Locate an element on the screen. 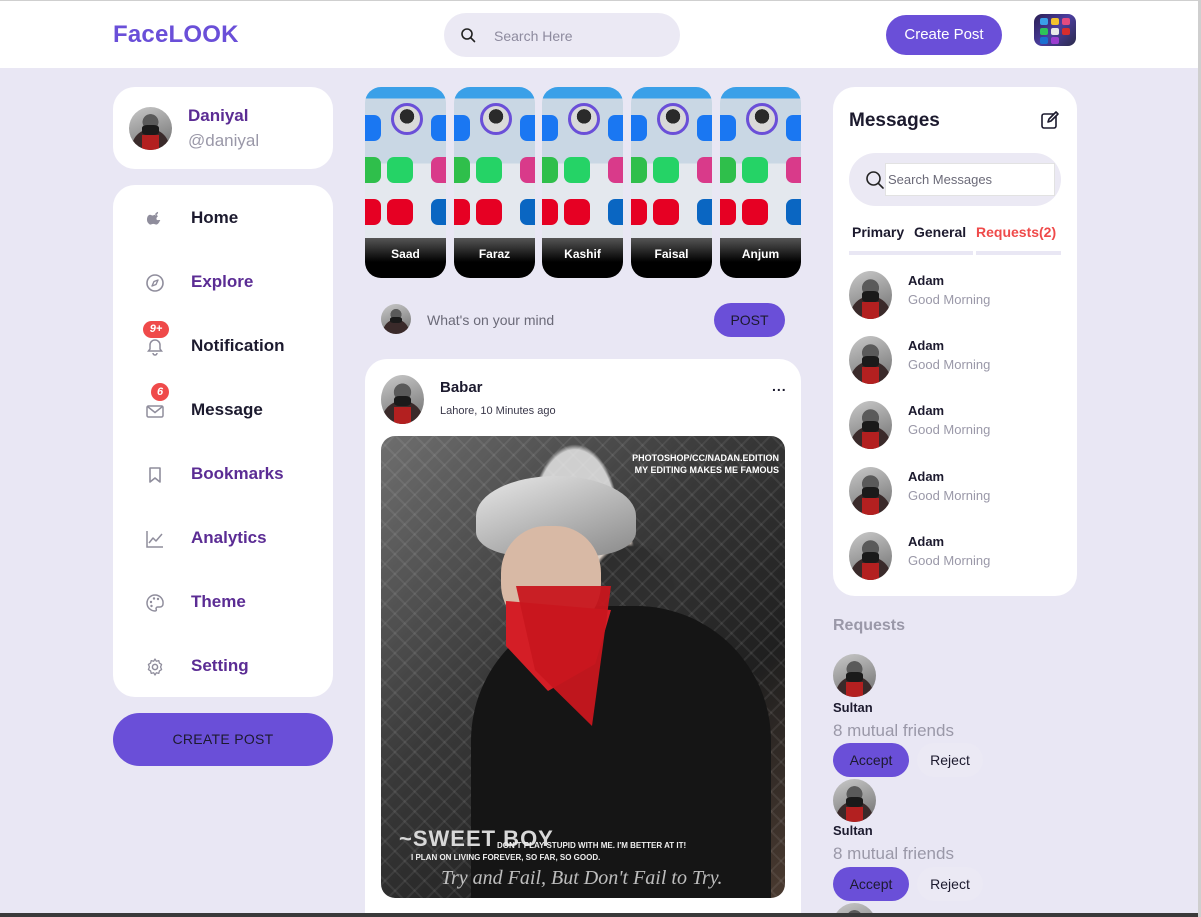  message-search: Search Messages is located at coordinates (955, 179).